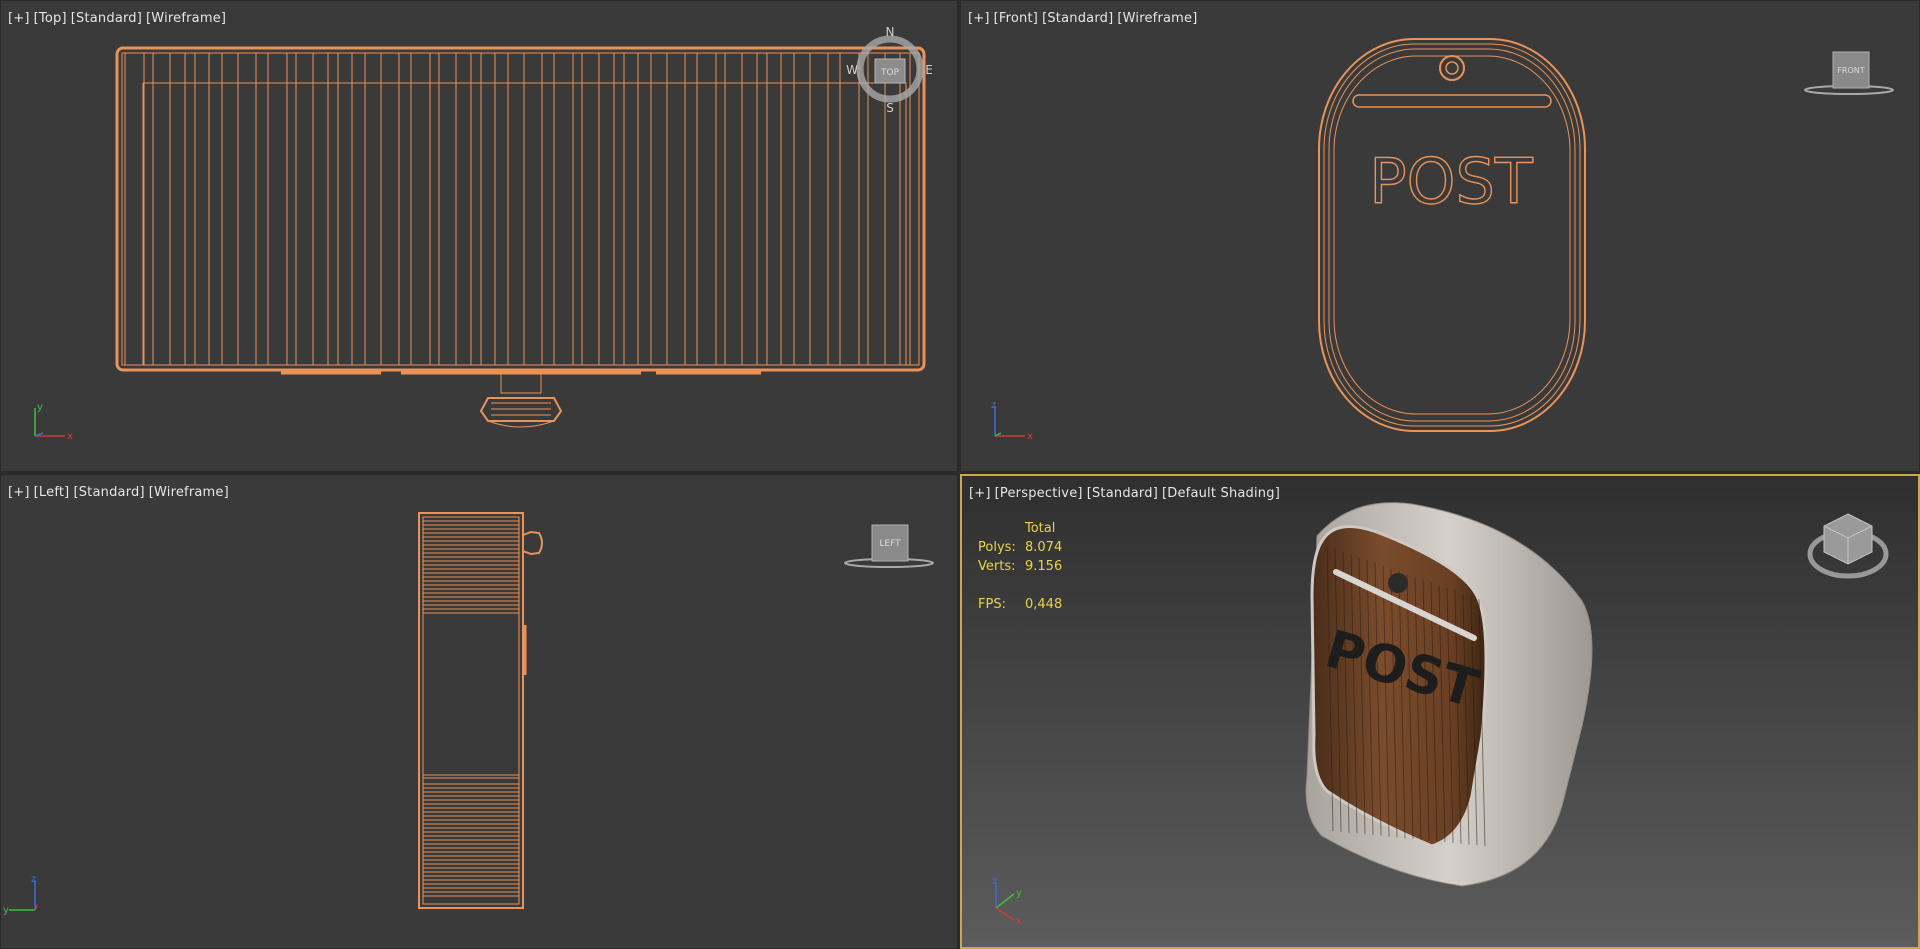 The image size is (1920, 949). I want to click on axis-tripod: z y, so click(20, 895).